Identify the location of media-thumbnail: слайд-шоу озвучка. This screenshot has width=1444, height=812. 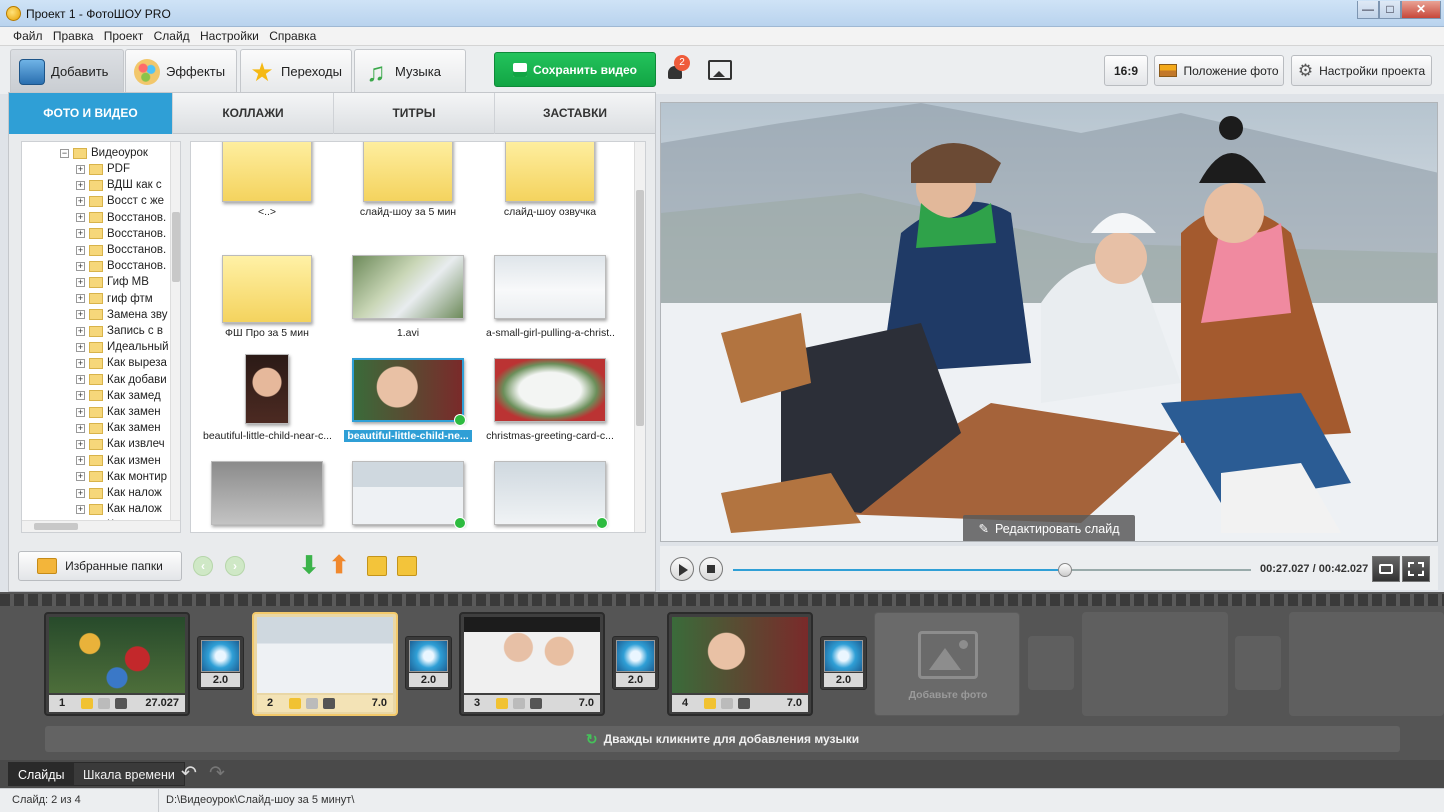
(550, 183).